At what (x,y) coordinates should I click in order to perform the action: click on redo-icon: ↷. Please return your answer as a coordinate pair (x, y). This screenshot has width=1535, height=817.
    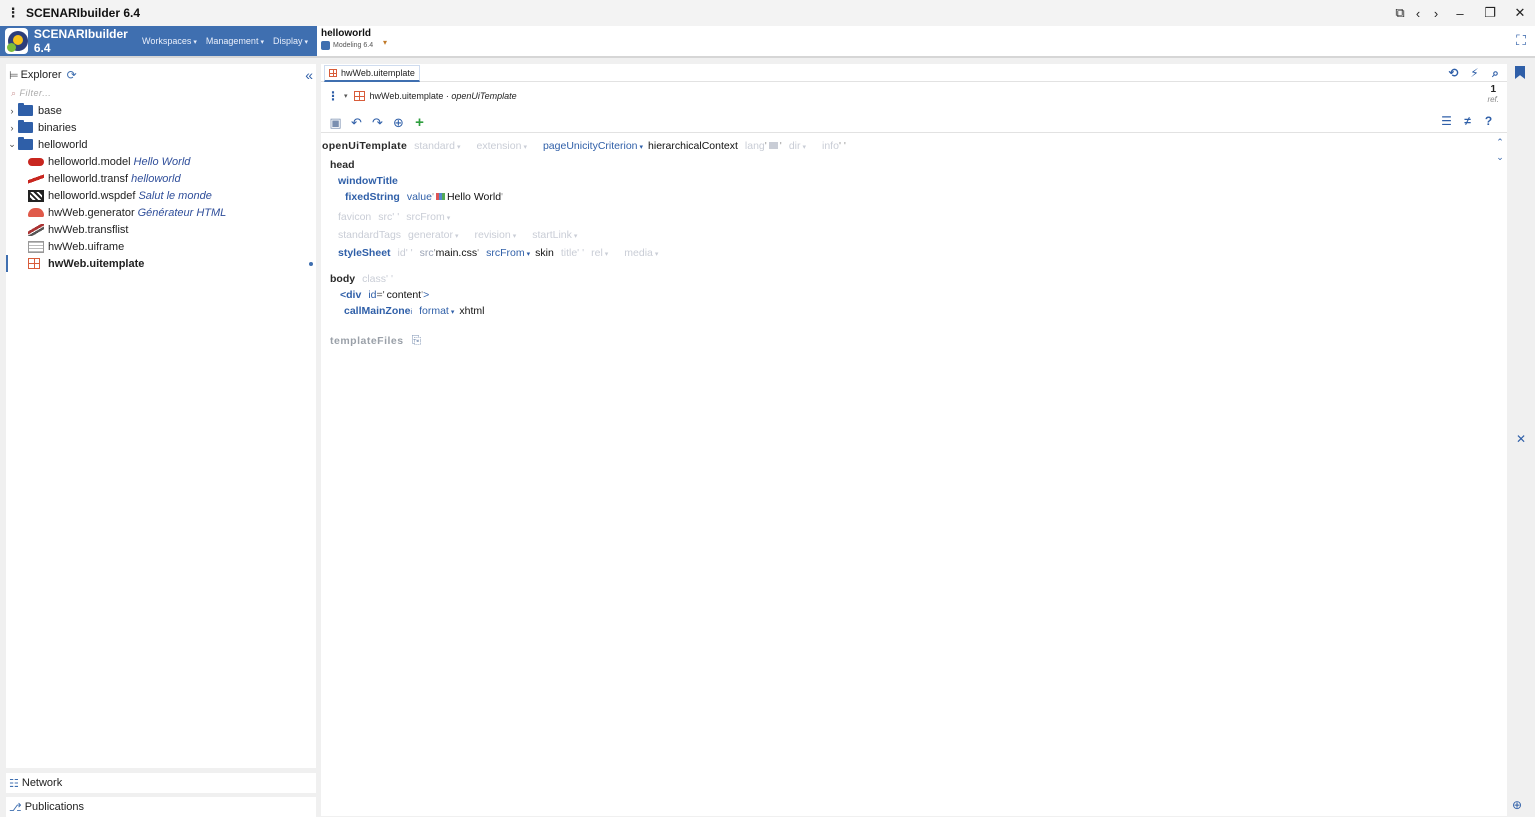
    Looking at the image, I should click on (377, 123).